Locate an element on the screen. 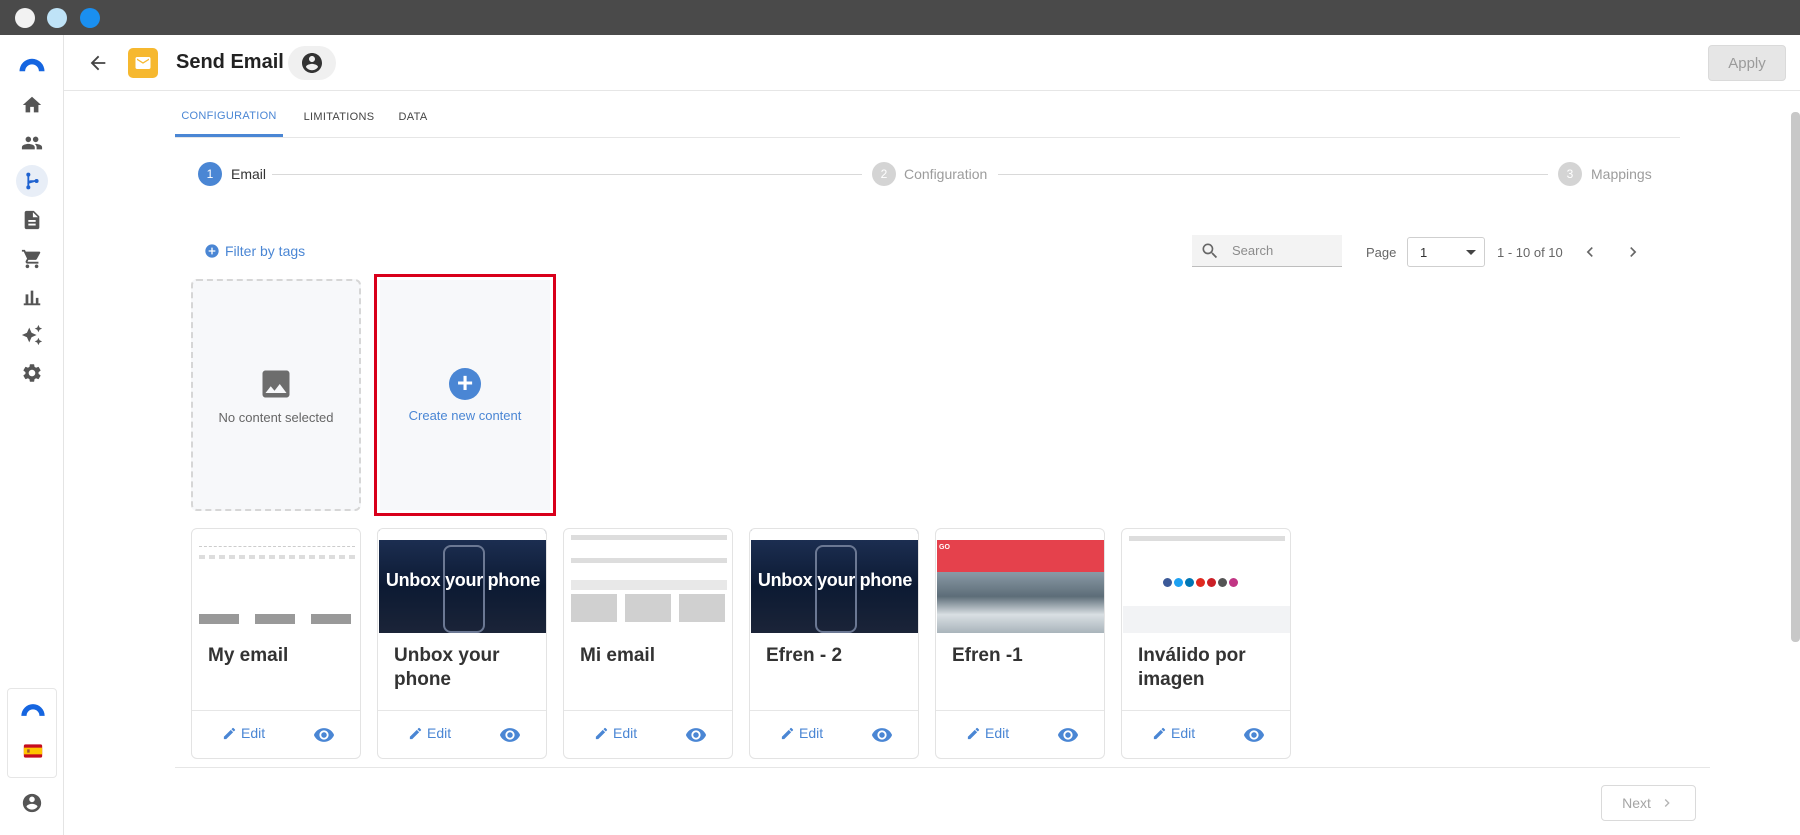 The image size is (1800, 835). content-thumbnail: GO is located at coordinates (1020, 581).